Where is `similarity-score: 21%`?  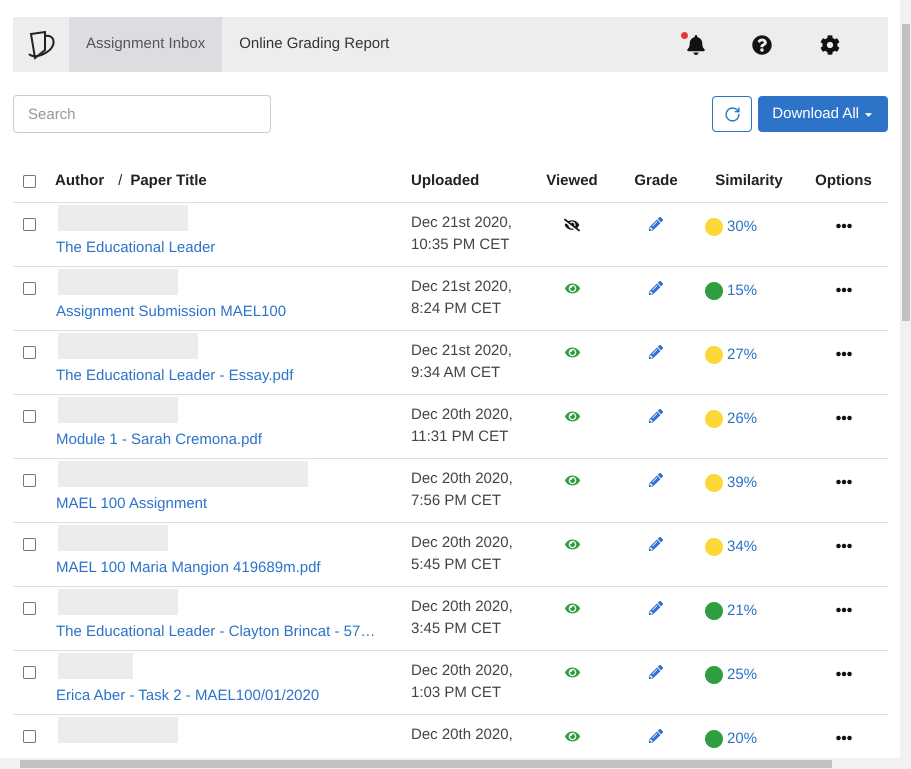 similarity-score: 21% is located at coordinates (742, 611).